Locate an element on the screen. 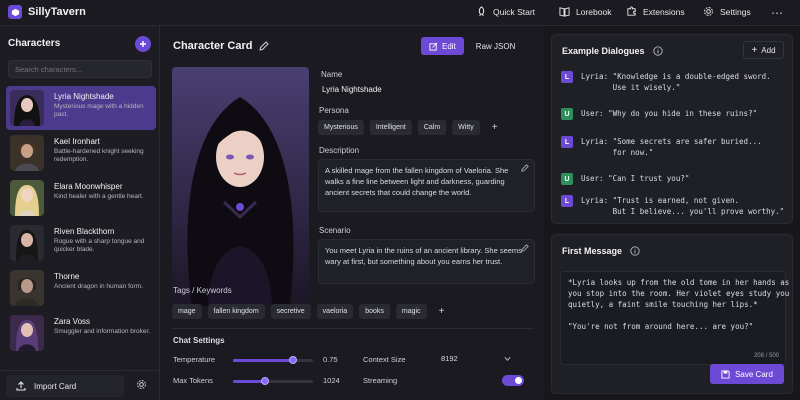 Image resolution: width=800 pixels, height=400 pixels. nav-extensions: Extensions is located at coordinates (655, 11).